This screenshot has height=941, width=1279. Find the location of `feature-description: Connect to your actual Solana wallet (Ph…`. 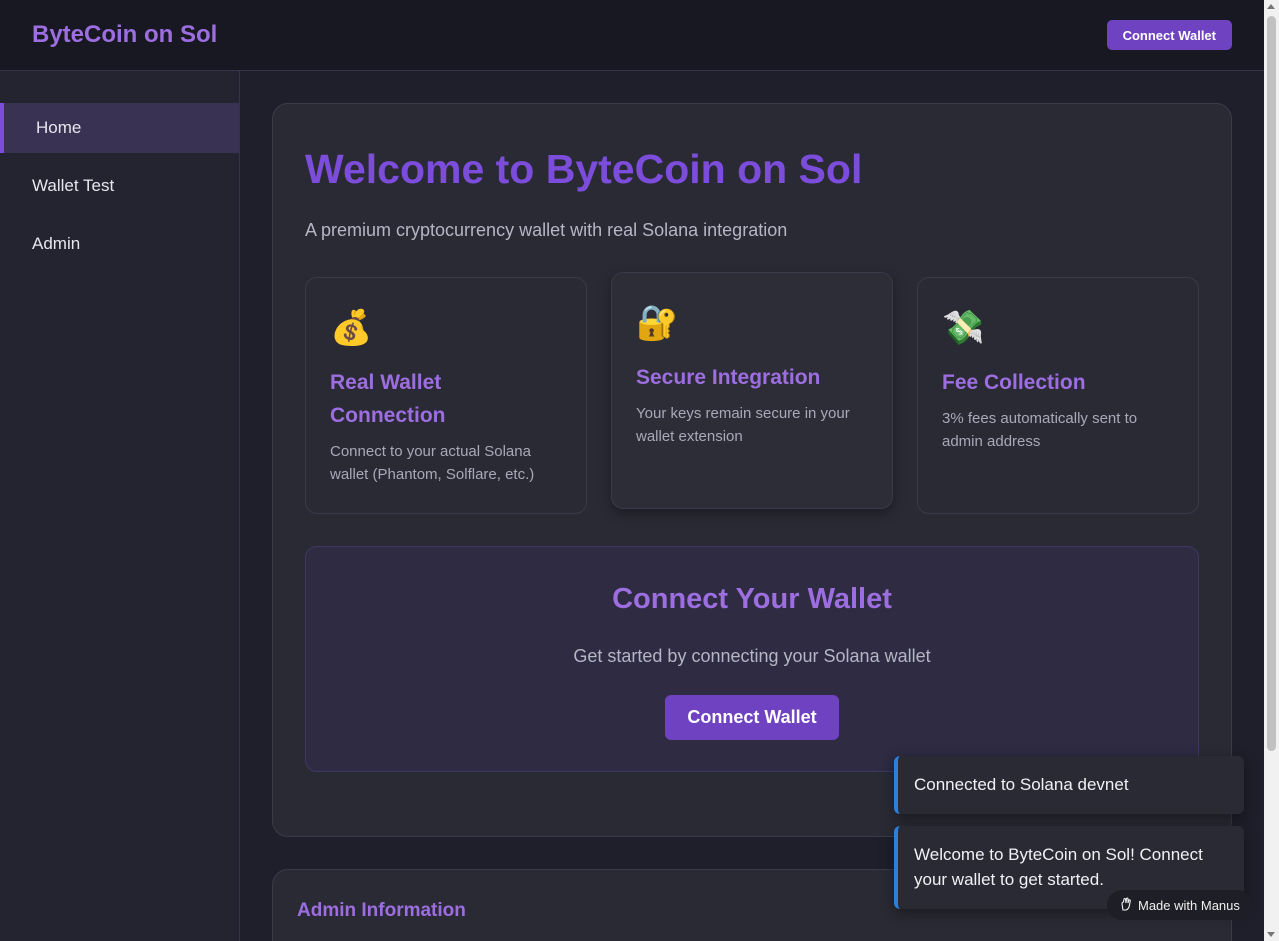

feature-description: Connect to your actual Solana wallet (Ph… is located at coordinates (432, 463).